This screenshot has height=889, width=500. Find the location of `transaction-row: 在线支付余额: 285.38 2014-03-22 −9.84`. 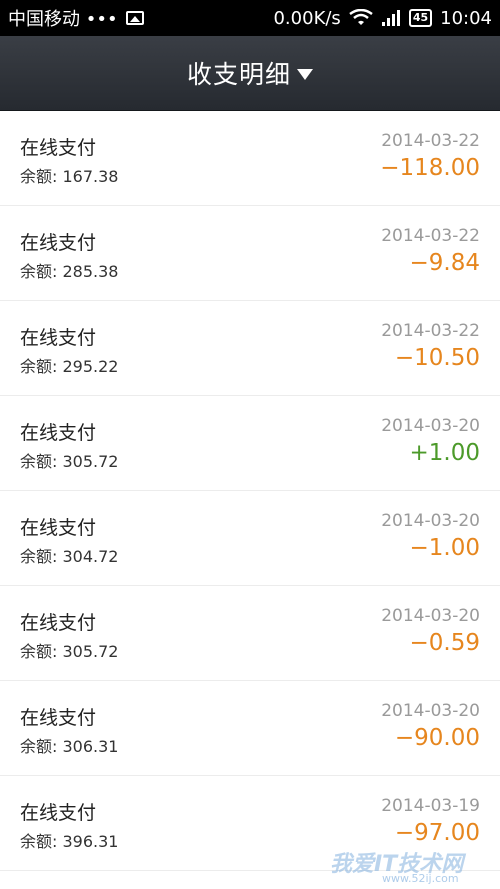

transaction-row: 在线支付余额: 285.38 2014-03-22 −9.84 is located at coordinates (250, 253).